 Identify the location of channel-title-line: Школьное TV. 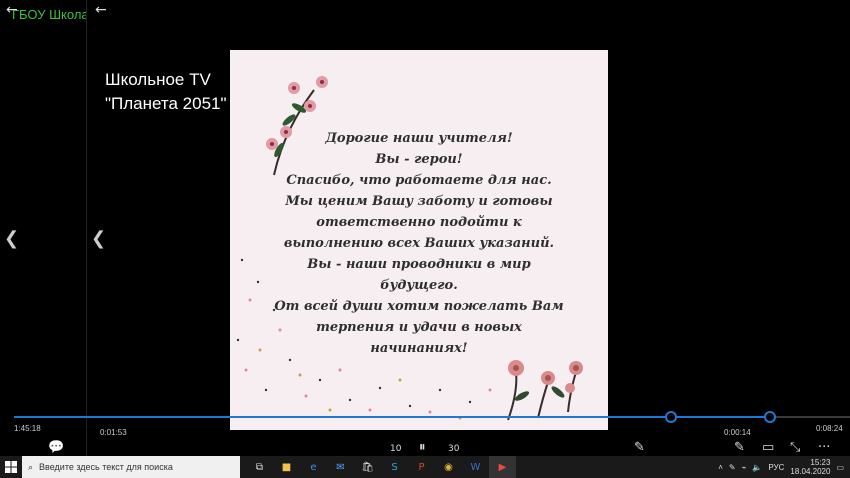
(158, 79).